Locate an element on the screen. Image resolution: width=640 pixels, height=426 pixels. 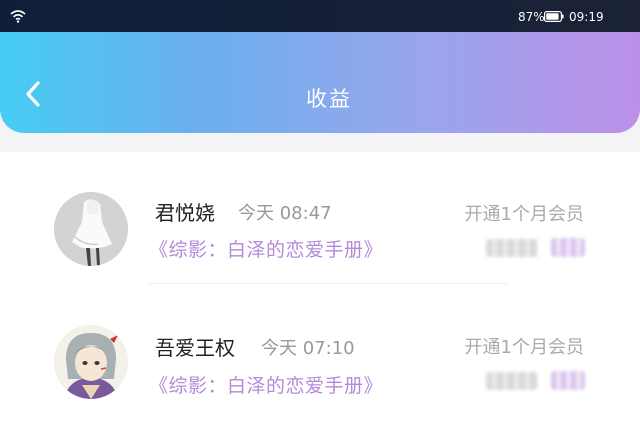
row-divider is located at coordinates (328, 283).